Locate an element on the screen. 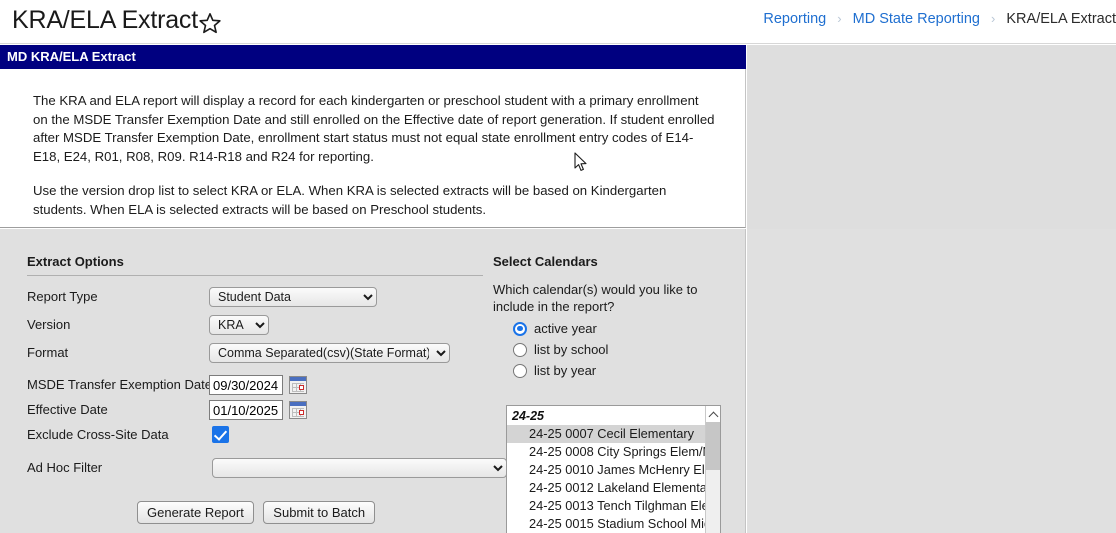 The width and height of the screenshot is (1116, 533). msde-transfer-exemption-date-input is located at coordinates (246, 385).